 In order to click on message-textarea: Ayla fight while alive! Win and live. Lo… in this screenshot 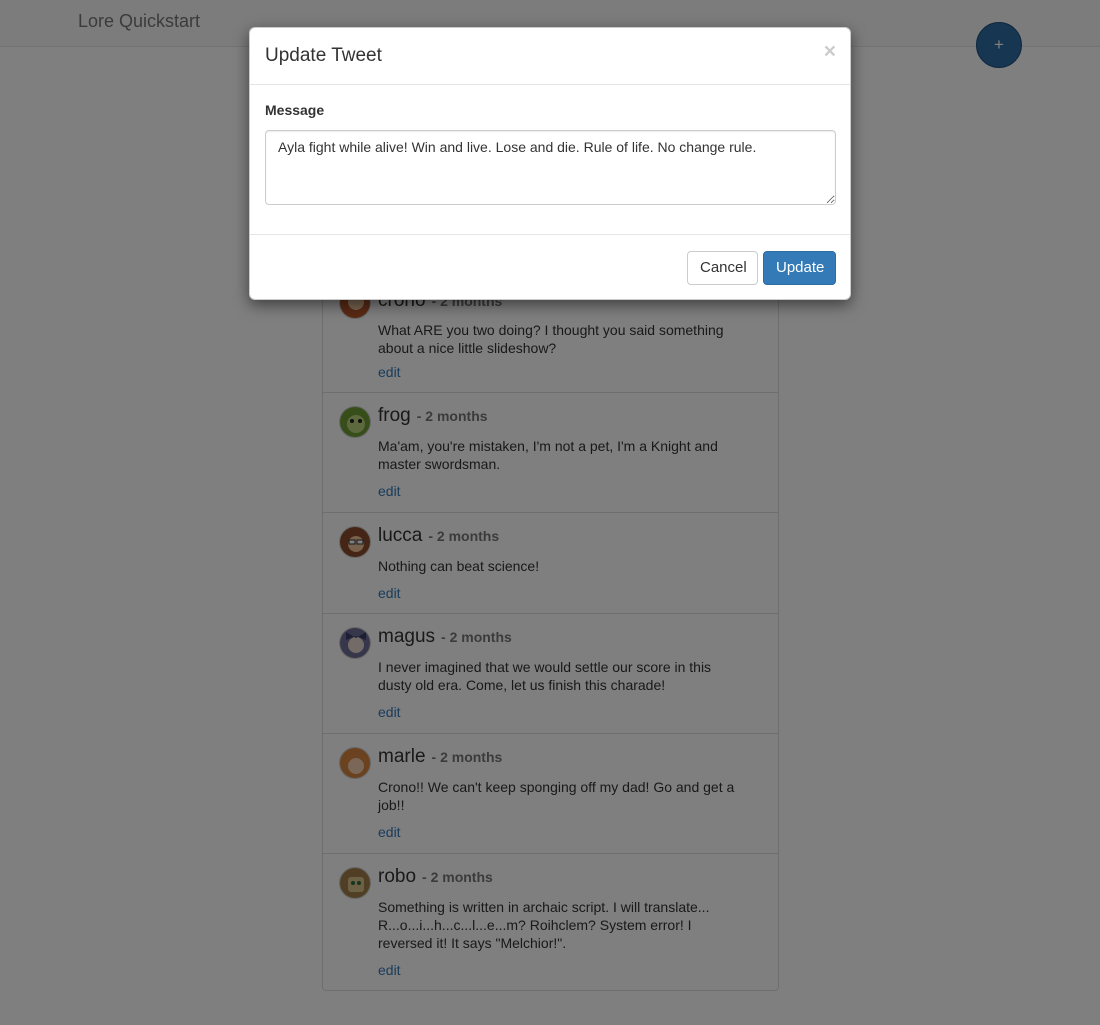, I will do `click(550, 167)`.